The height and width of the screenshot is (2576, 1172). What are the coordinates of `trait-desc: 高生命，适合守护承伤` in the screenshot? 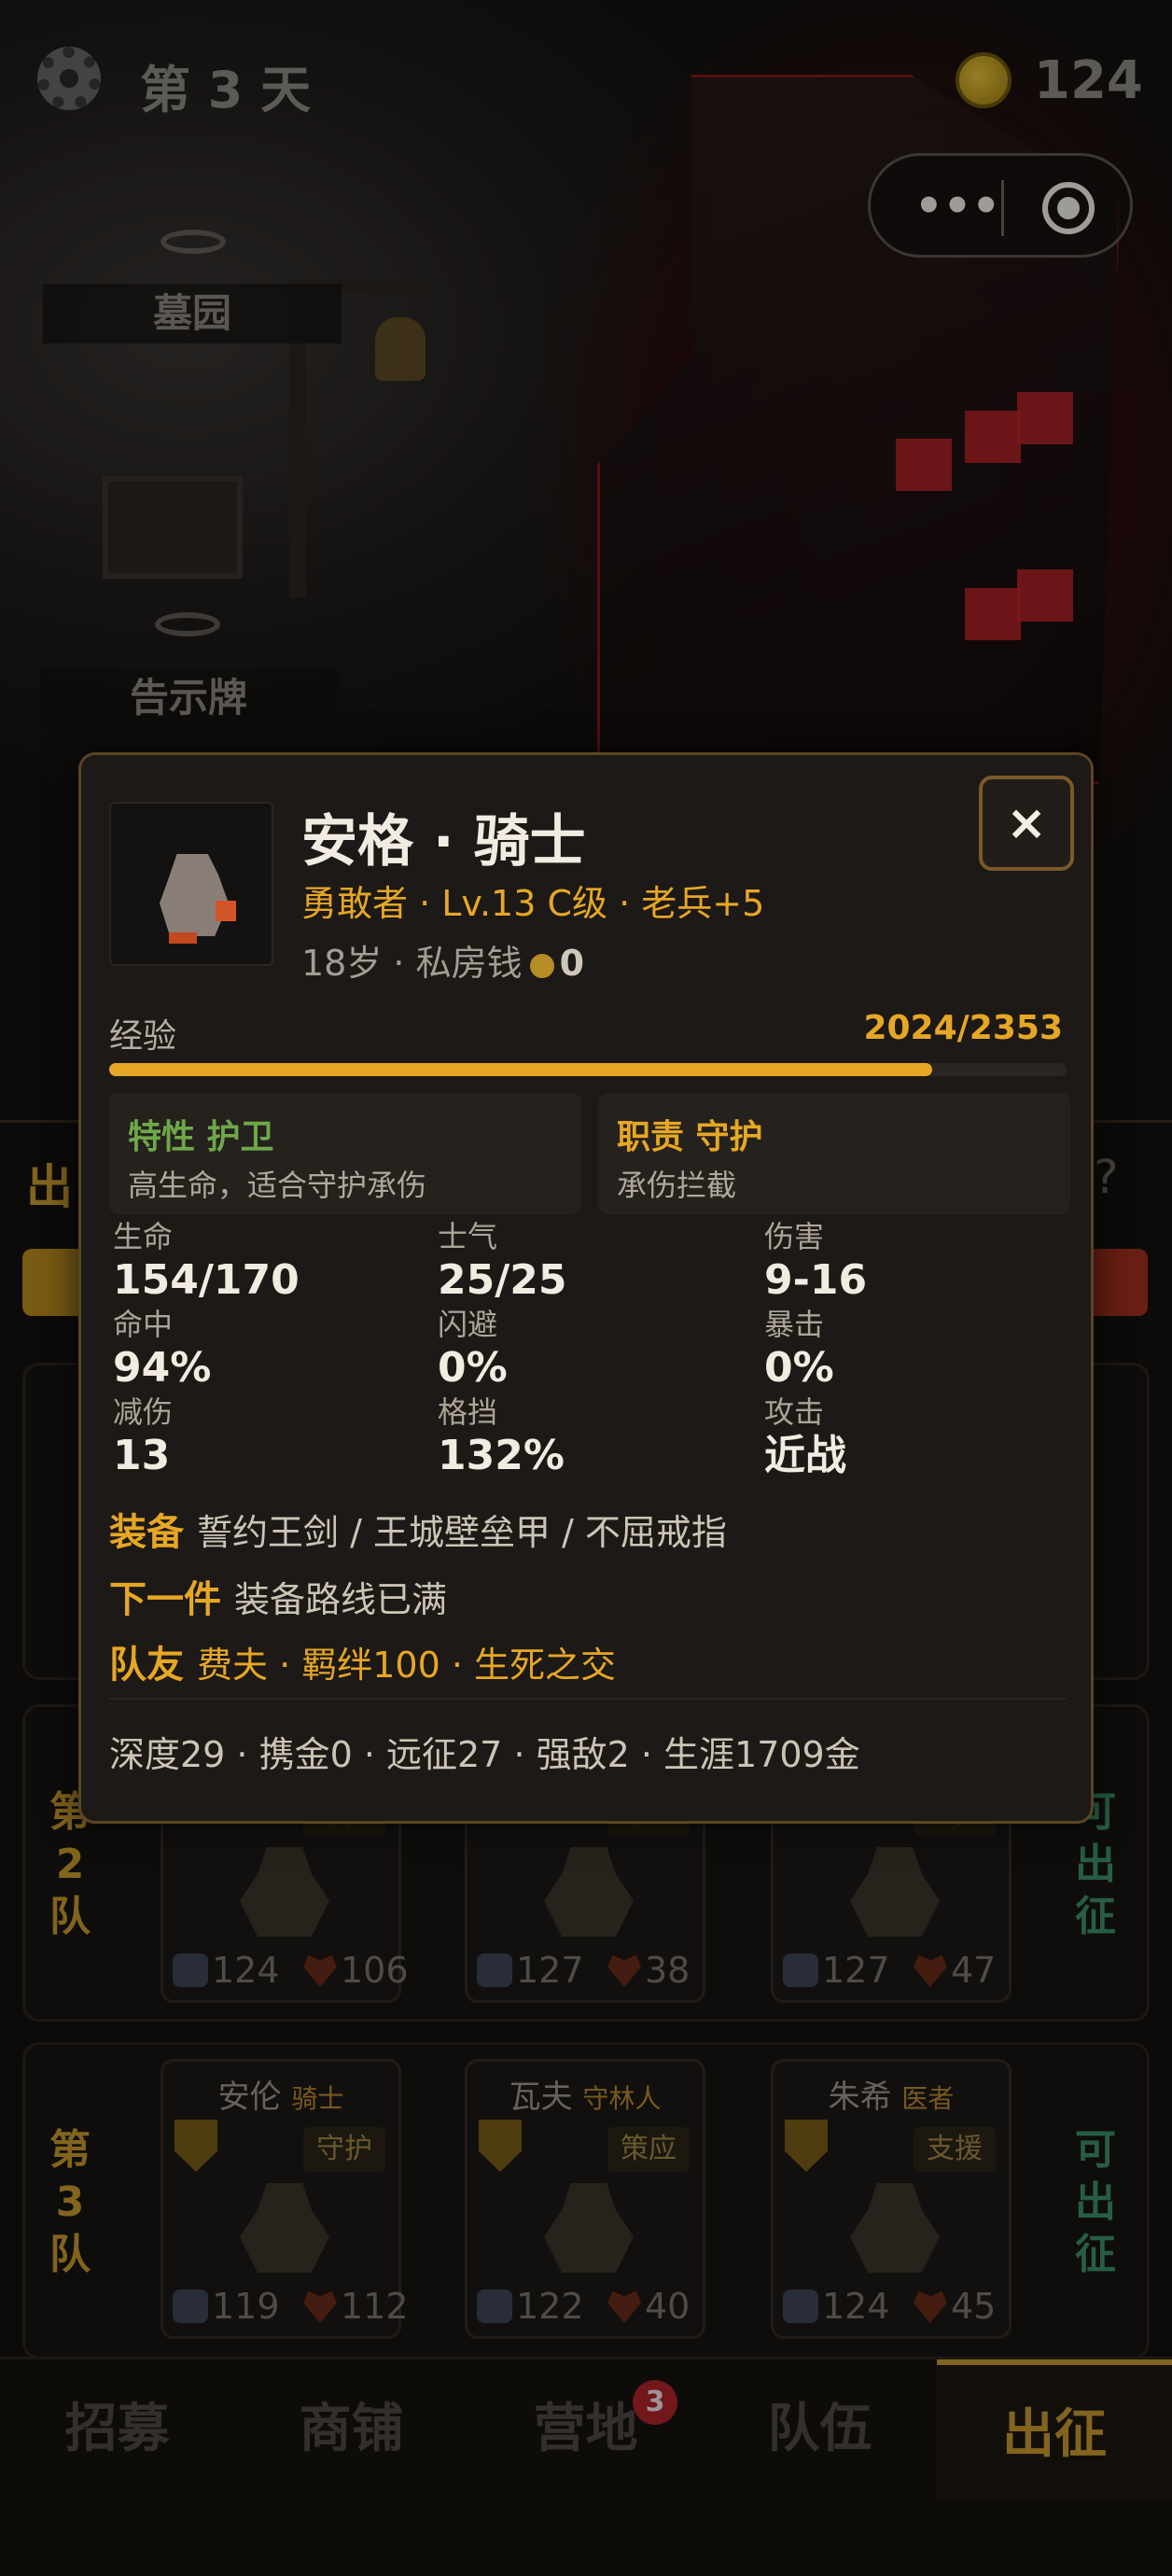 It's located at (277, 1185).